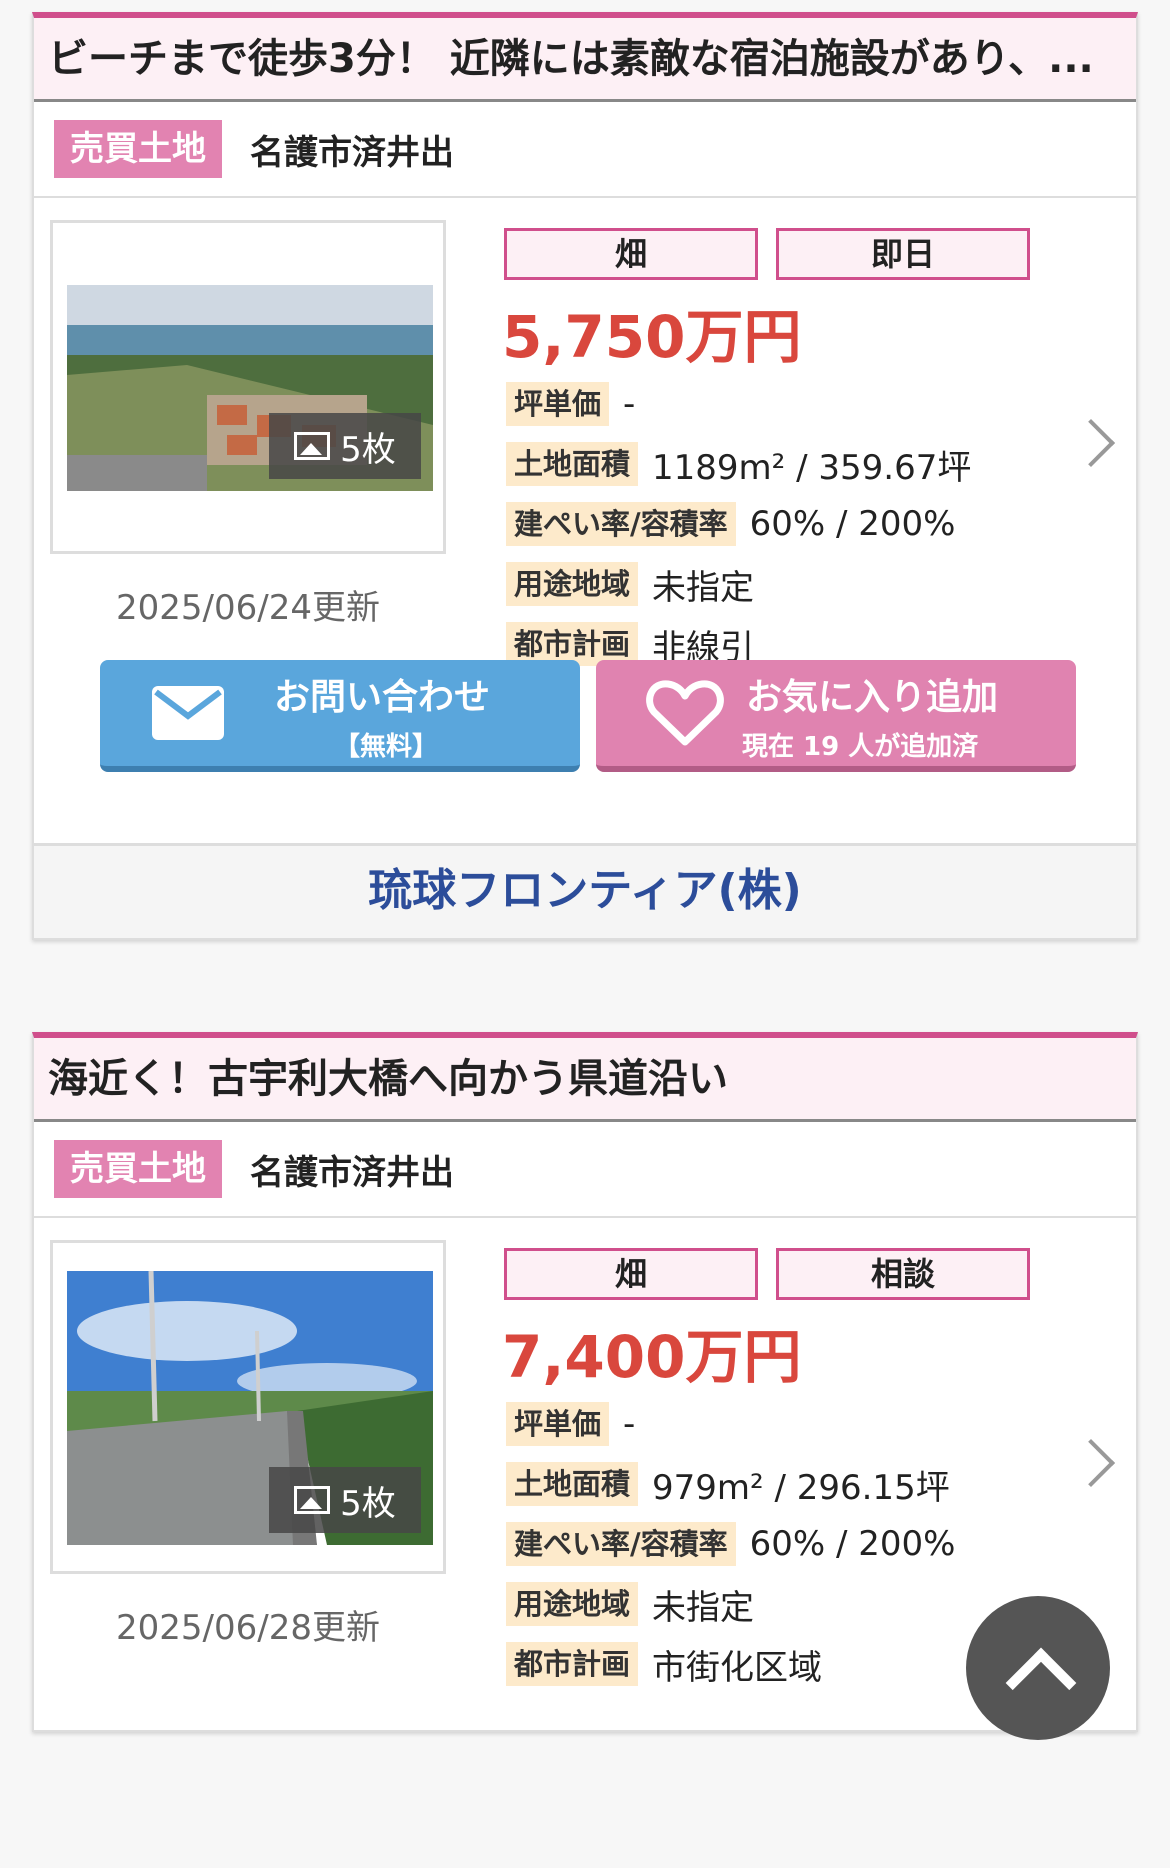  What do you see at coordinates (572, 1664) in the screenshot?
I see `spec-label: 都市計画` at bounding box center [572, 1664].